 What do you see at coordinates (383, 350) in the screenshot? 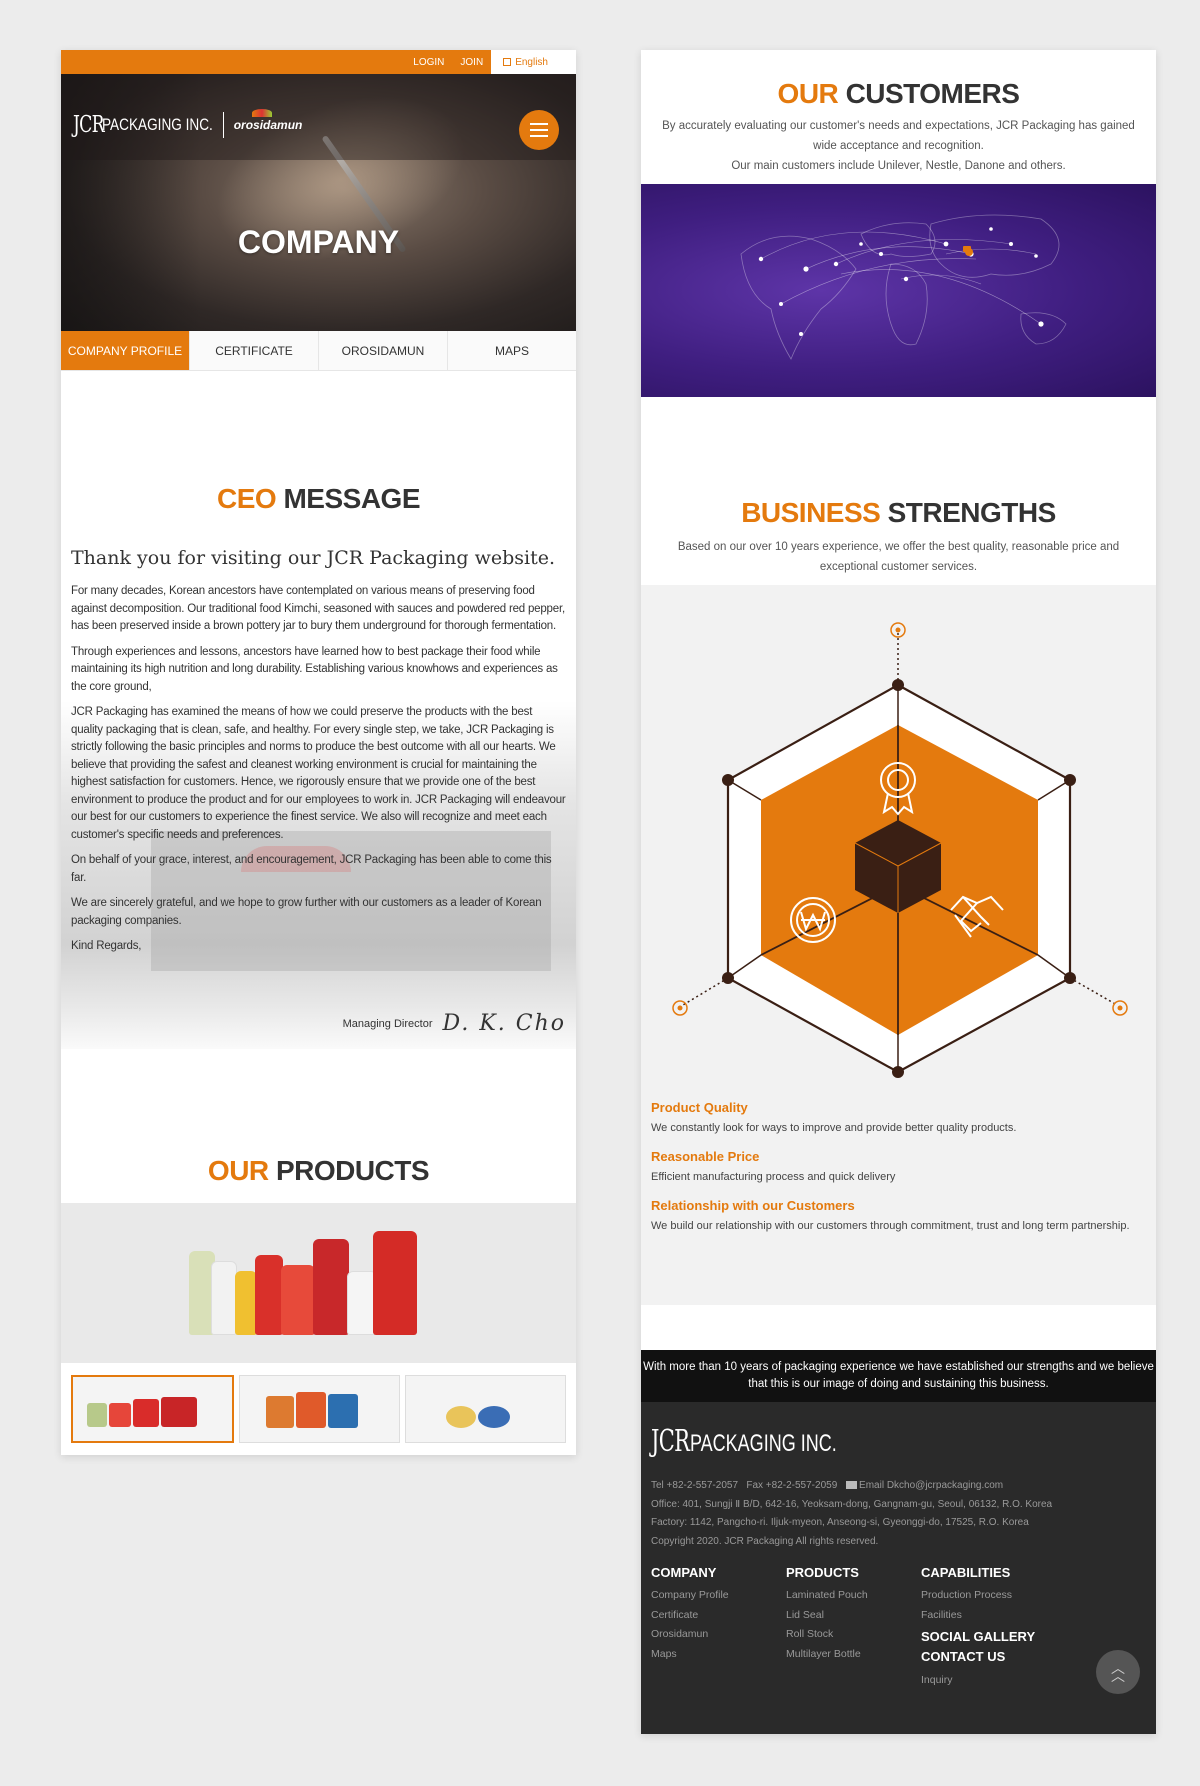
I see `tab-orosidamun: OROSIDAMUN` at bounding box center [383, 350].